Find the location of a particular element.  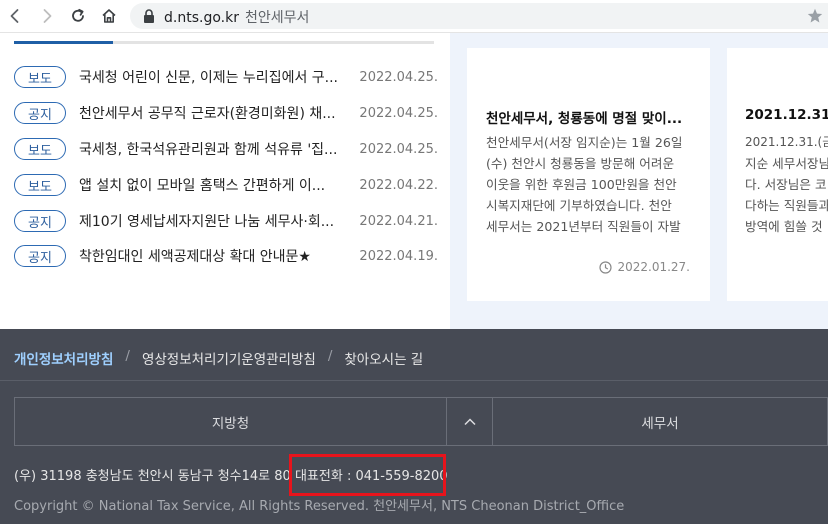

card-summary-line: 천안세무서(서장 임지순)는 1월 26일 is located at coordinates (584, 142).